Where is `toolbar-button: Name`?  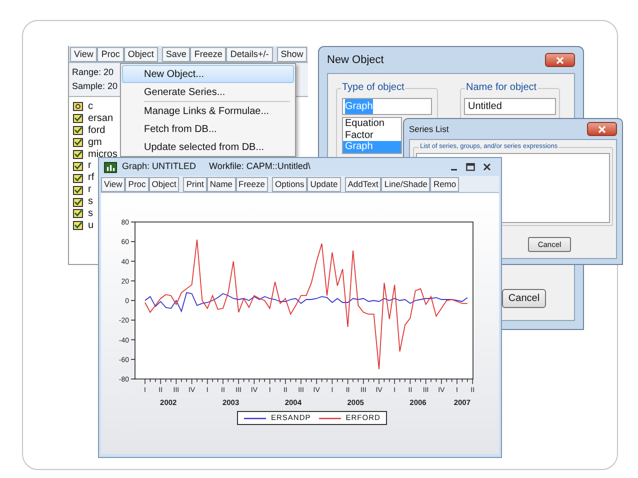
toolbar-button: Name is located at coordinates (221, 184).